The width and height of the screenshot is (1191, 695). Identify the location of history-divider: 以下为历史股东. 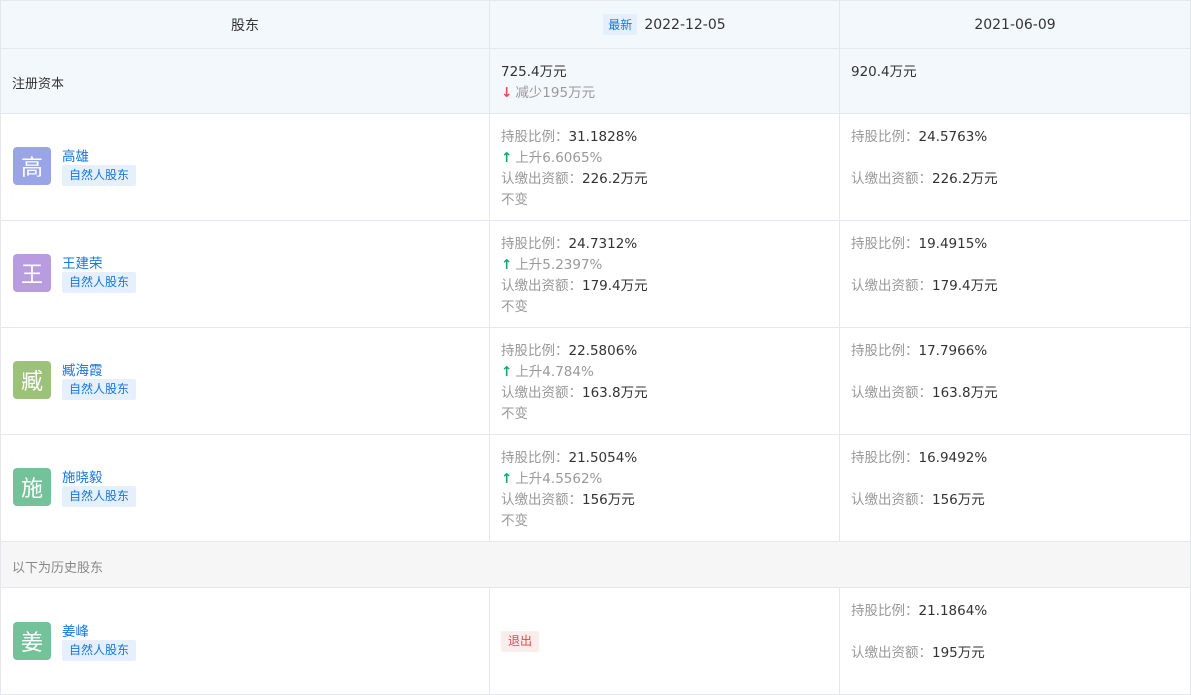
(595, 565).